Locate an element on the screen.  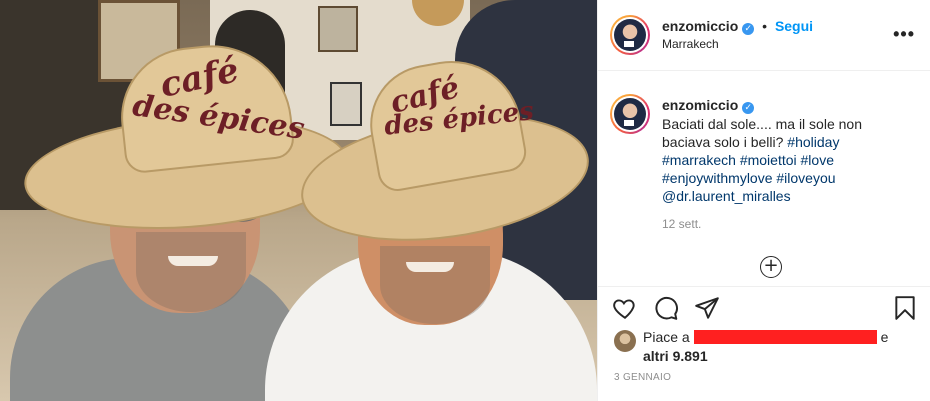
hashtag-link: #iloveyou is located at coordinates (805, 178).